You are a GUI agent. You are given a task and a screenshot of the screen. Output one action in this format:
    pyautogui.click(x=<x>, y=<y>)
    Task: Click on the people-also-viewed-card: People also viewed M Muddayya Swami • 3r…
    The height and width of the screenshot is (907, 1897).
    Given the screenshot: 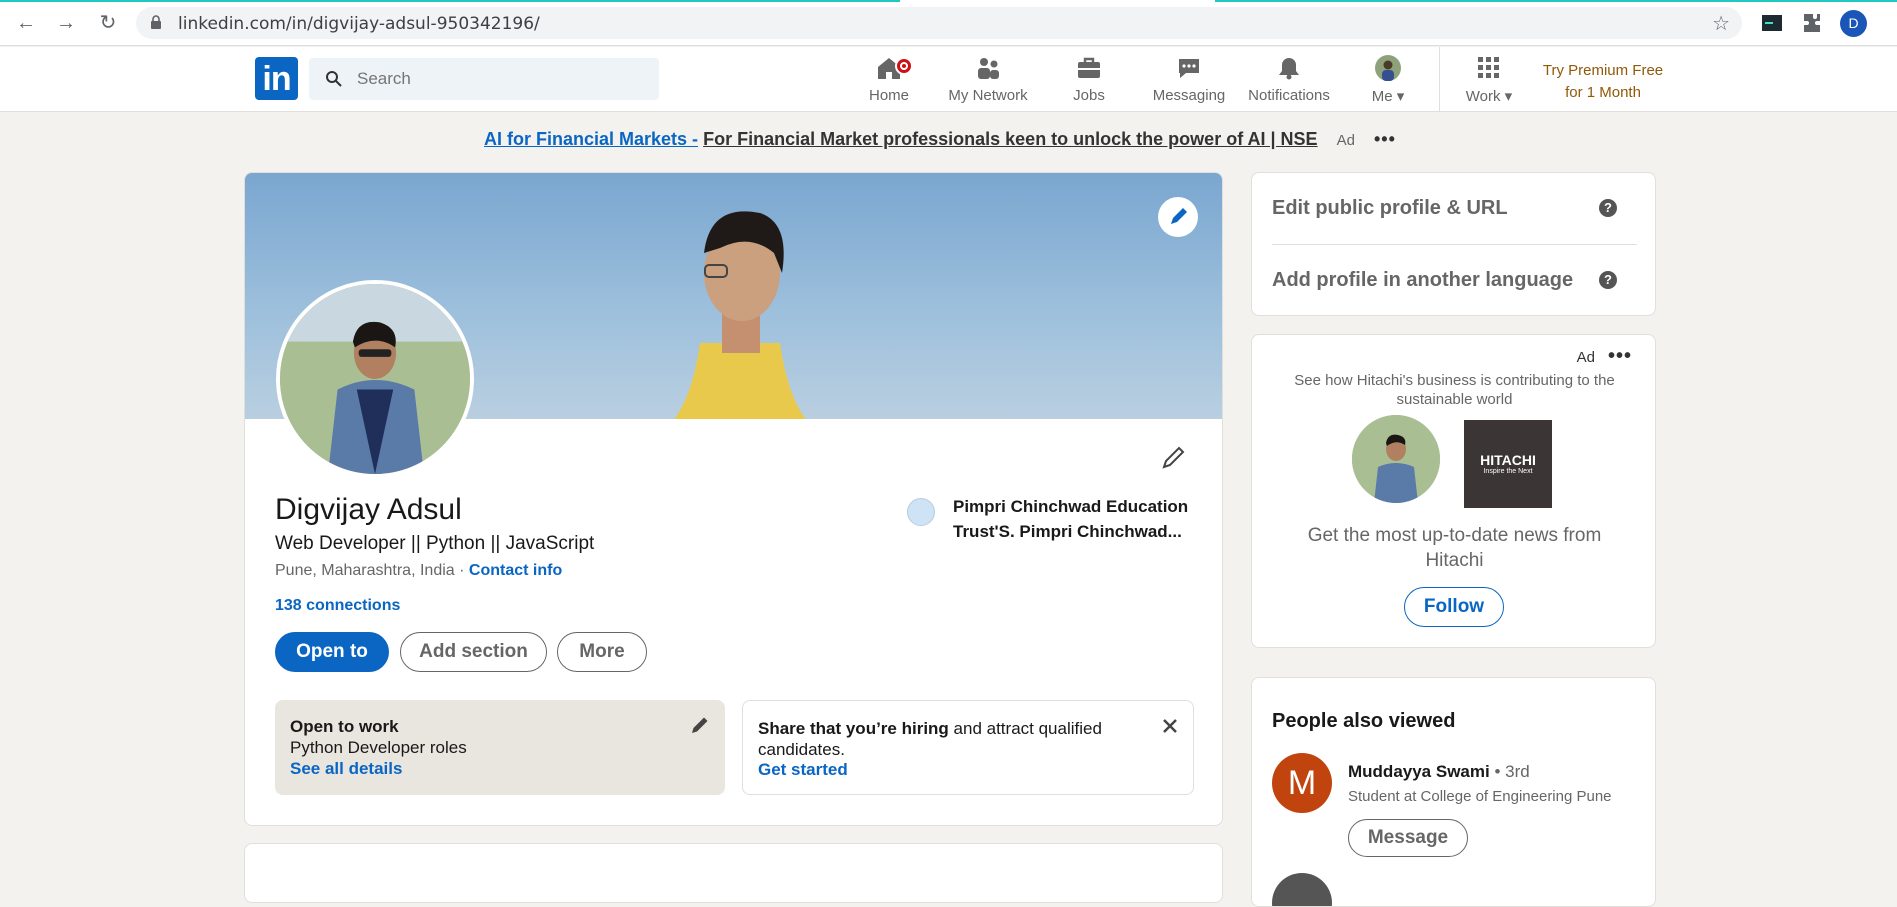 What is the action you would take?
    pyautogui.click(x=1453, y=792)
    